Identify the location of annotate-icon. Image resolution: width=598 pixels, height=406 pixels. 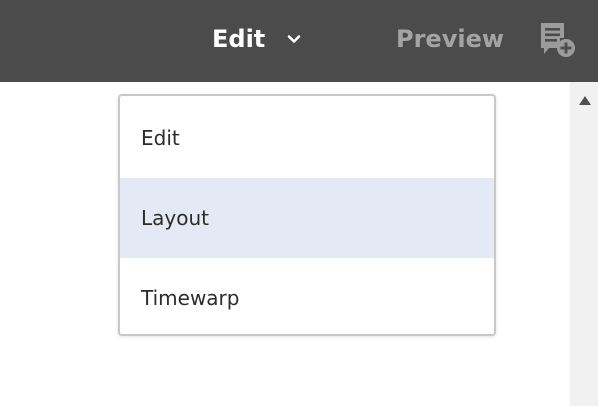
(558, 40).